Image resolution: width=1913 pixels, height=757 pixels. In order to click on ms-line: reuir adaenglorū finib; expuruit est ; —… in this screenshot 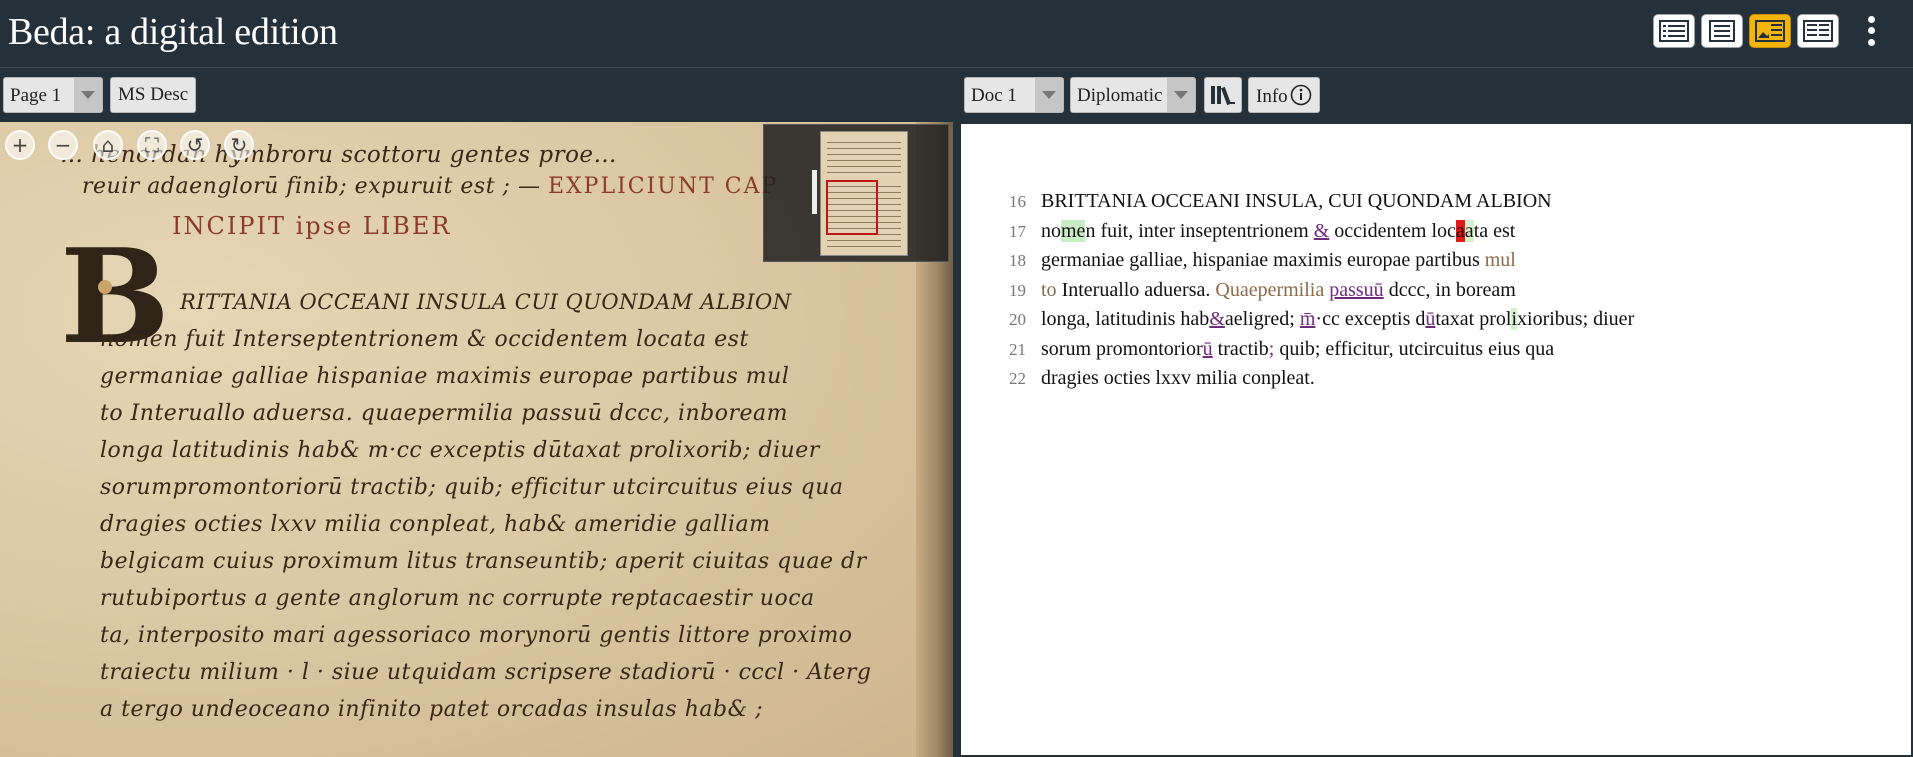, I will do `click(430, 186)`.